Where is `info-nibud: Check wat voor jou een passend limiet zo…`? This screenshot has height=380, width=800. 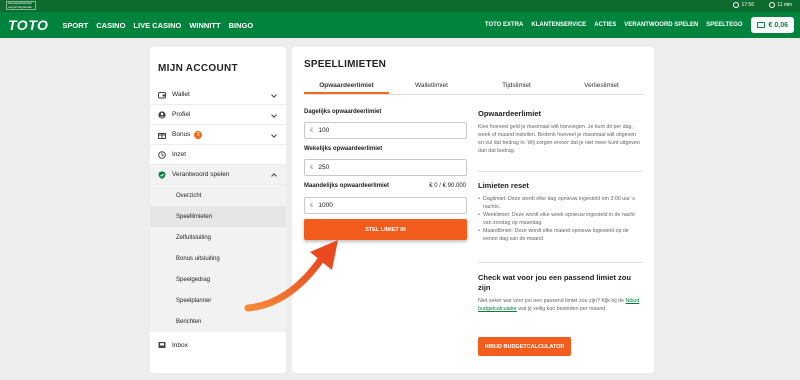
info-nibud: Check wat voor jou een passend limiet zo… is located at coordinates (560, 293).